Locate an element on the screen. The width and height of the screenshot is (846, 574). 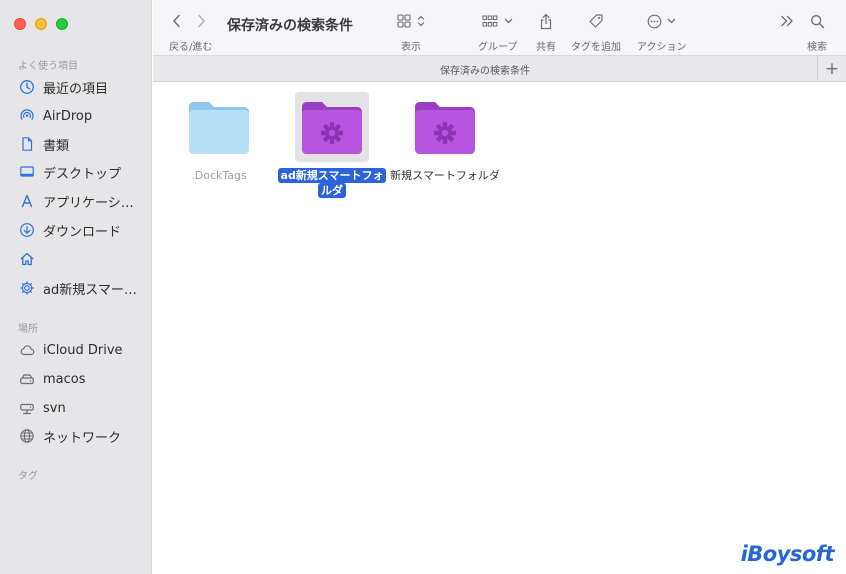
sidebar-item-label: 最近の項目 is located at coordinates (76, 89).